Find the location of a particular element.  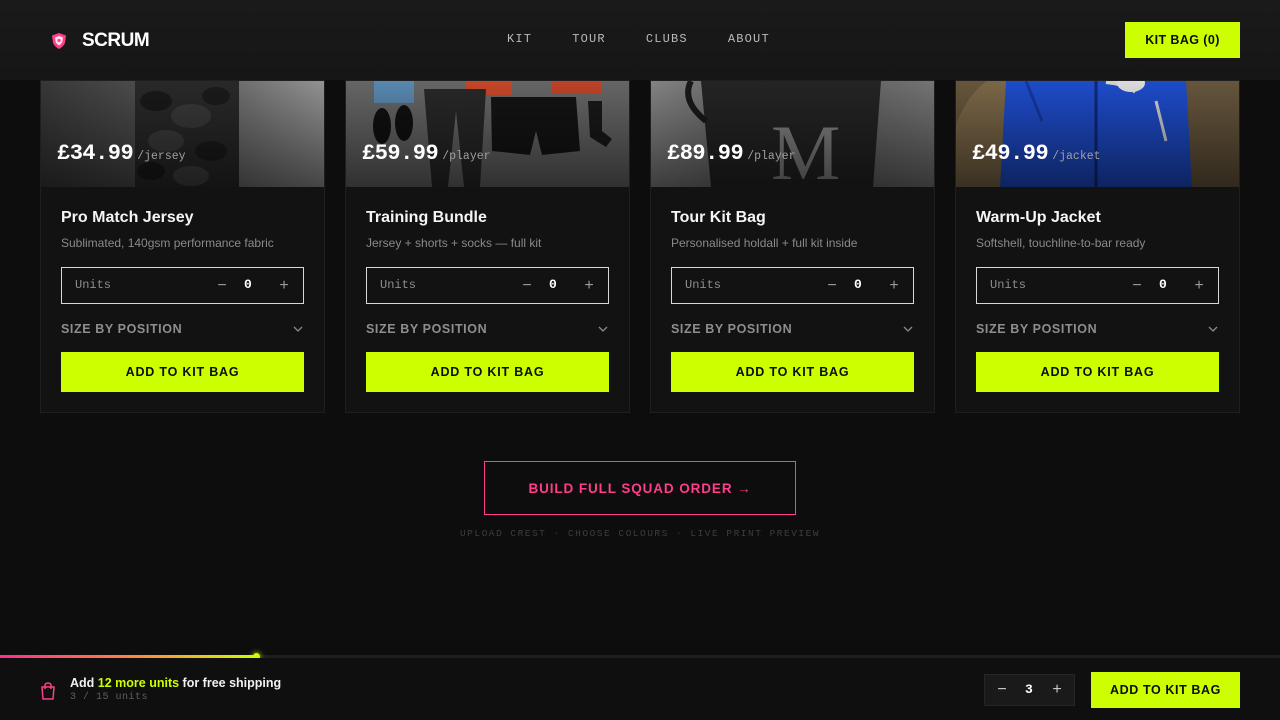

product-price: £59.99 /player is located at coordinates (426, 153).